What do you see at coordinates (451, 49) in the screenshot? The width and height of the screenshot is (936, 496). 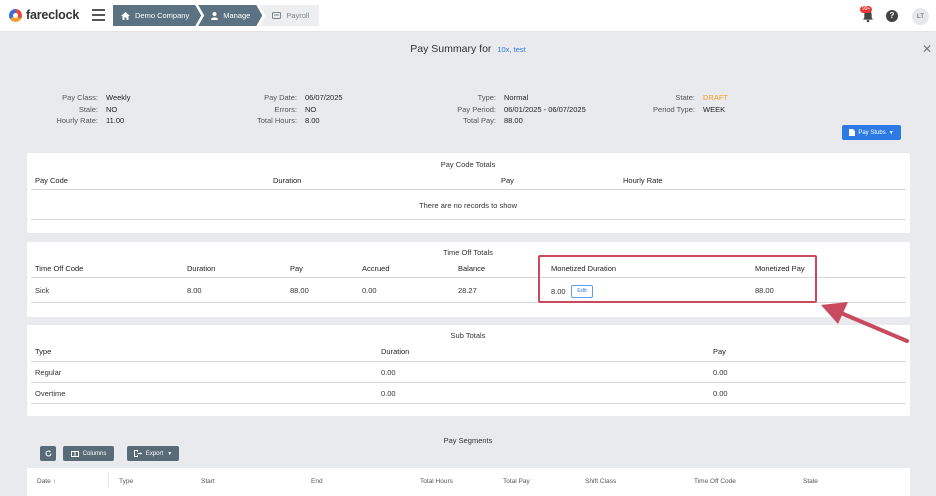 I see `page-title-text: Pay Summary for` at bounding box center [451, 49].